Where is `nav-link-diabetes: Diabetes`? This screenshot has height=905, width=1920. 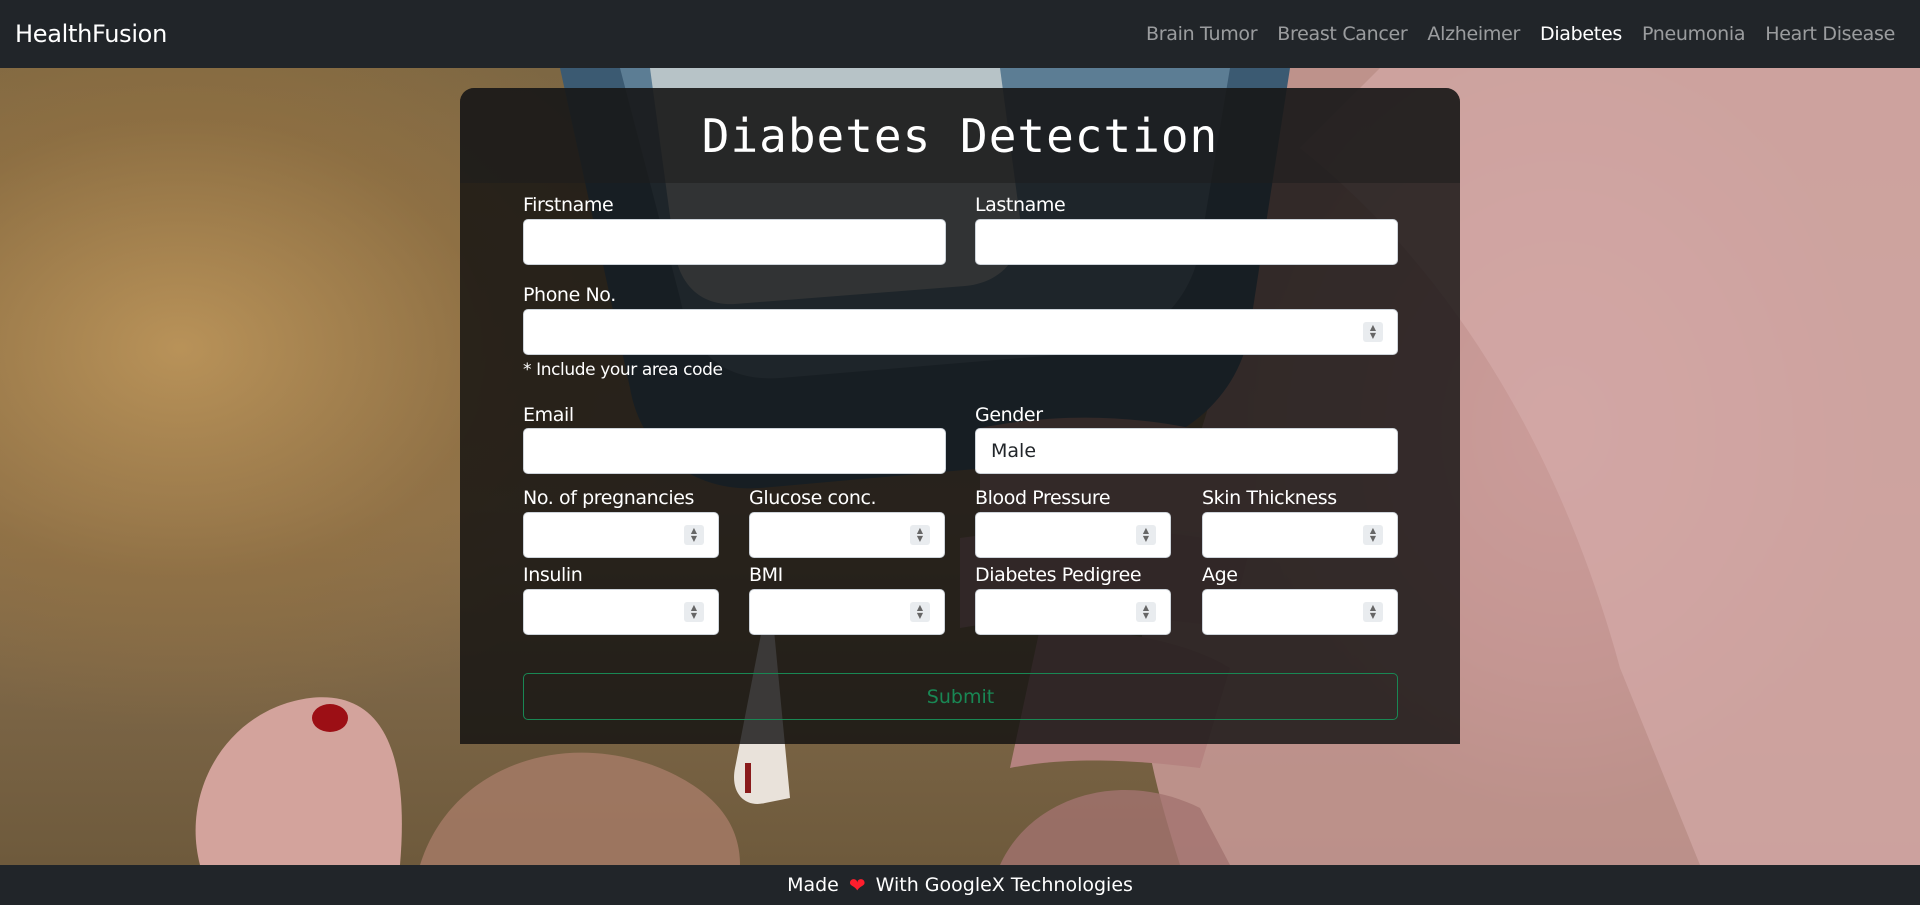 nav-link-diabetes: Diabetes is located at coordinates (1581, 34).